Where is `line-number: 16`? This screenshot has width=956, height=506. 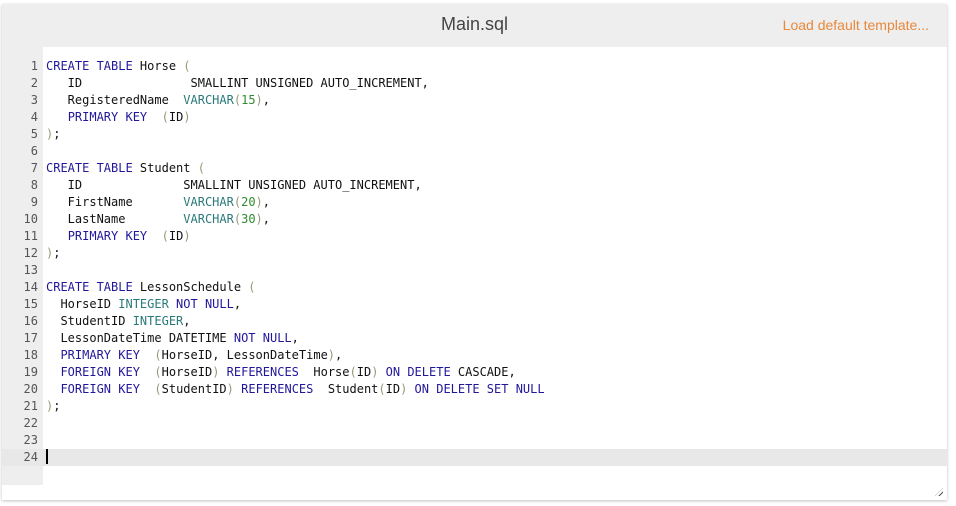
line-number: 16 is located at coordinates (20, 321).